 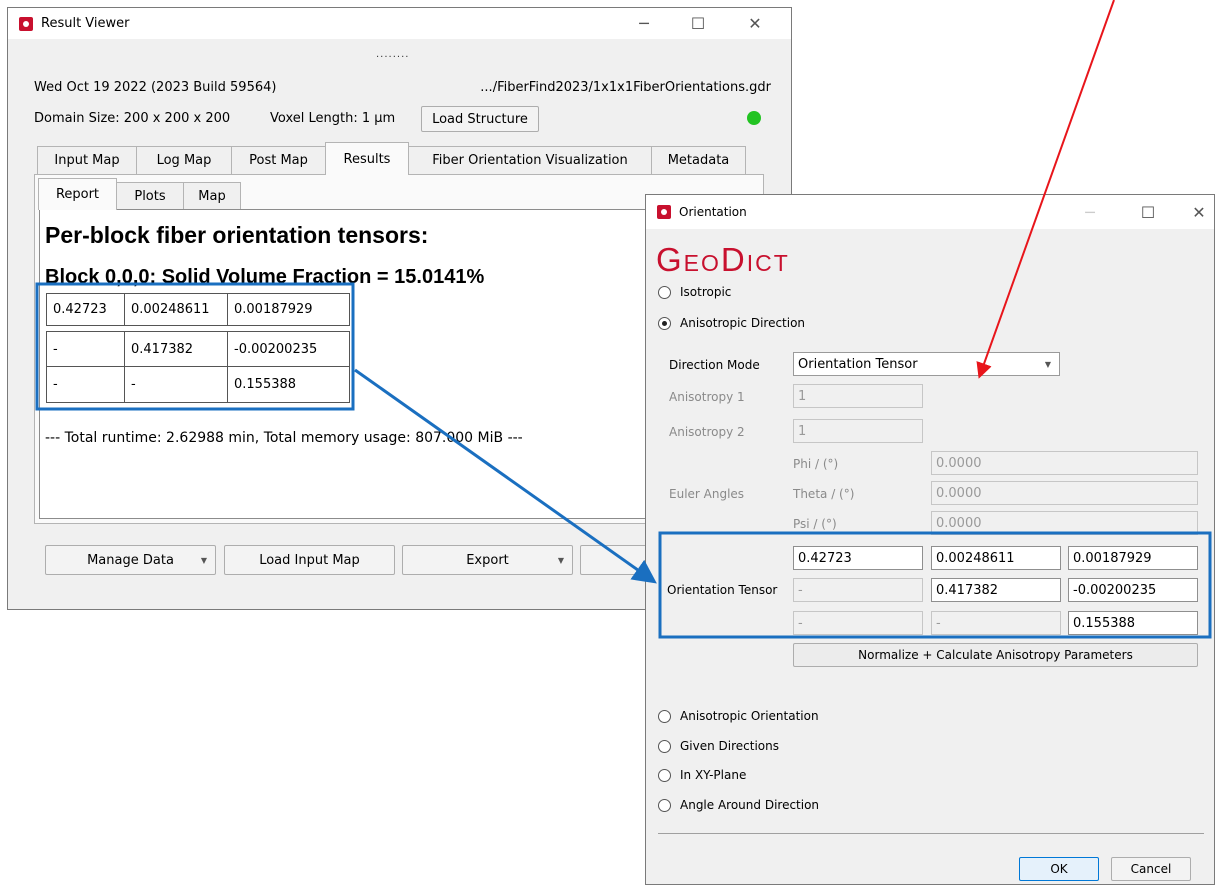 I want to click on tensor-field-2-0: -, so click(x=858, y=623).